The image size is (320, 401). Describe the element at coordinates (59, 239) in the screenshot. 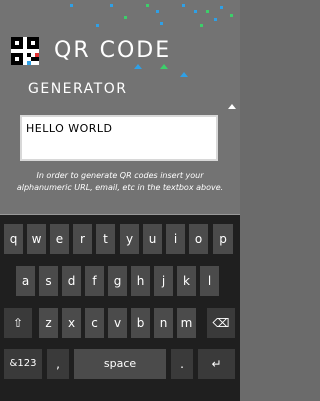

I see `key-e: e` at that location.